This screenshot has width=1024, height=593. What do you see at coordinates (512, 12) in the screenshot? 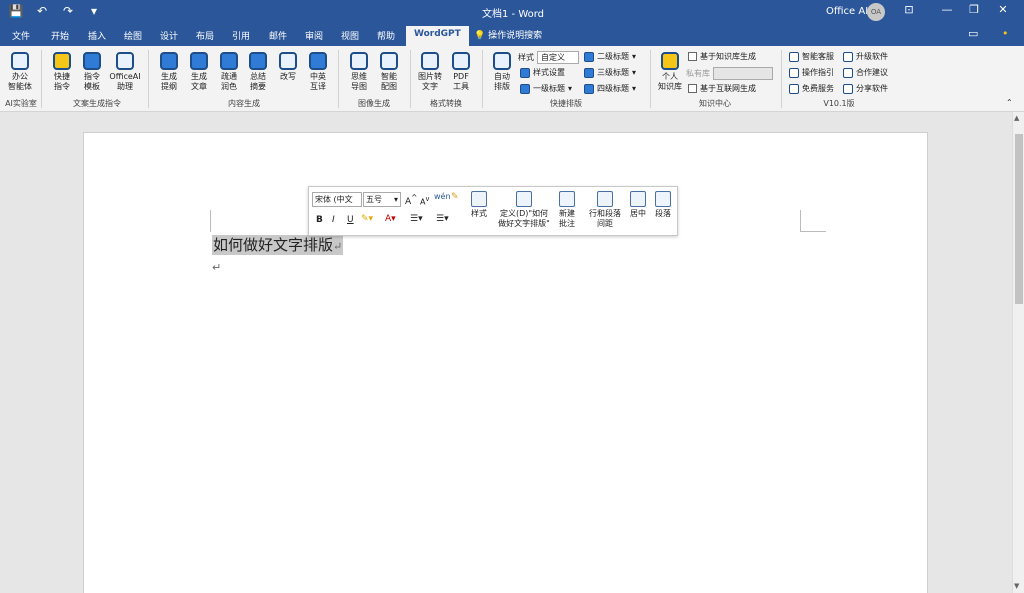
I see `title-bar: 💾 ↶ ↷ ▾ 文档1 - Word Office AI OA ⊡ — ❐ ✕` at bounding box center [512, 12].